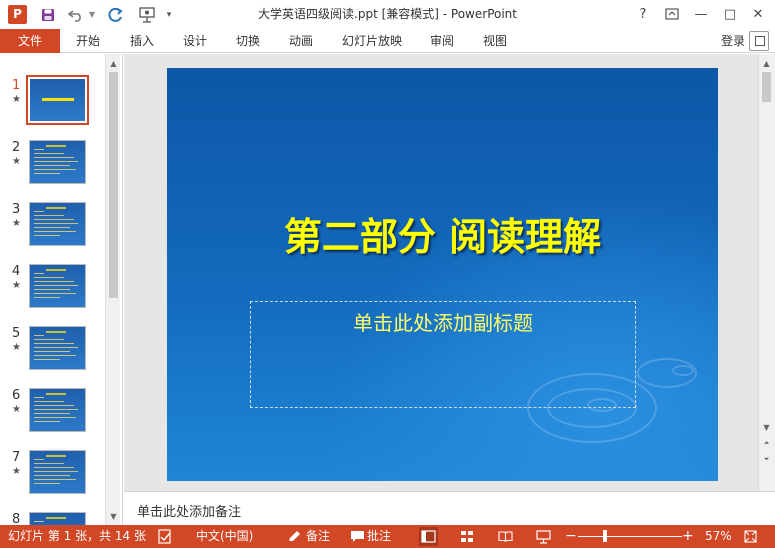 Image resolution: width=775 pixels, height=548 pixels. I want to click on redo-icon, so click(116, 14).